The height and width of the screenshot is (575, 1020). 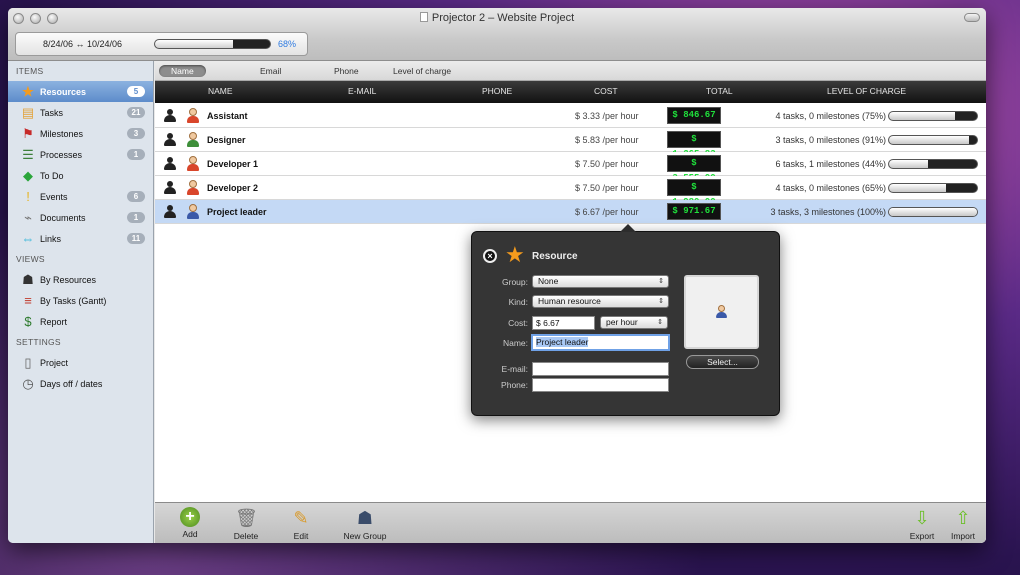 What do you see at coordinates (190, 523) in the screenshot?
I see `add-button: + Add` at bounding box center [190, 523].